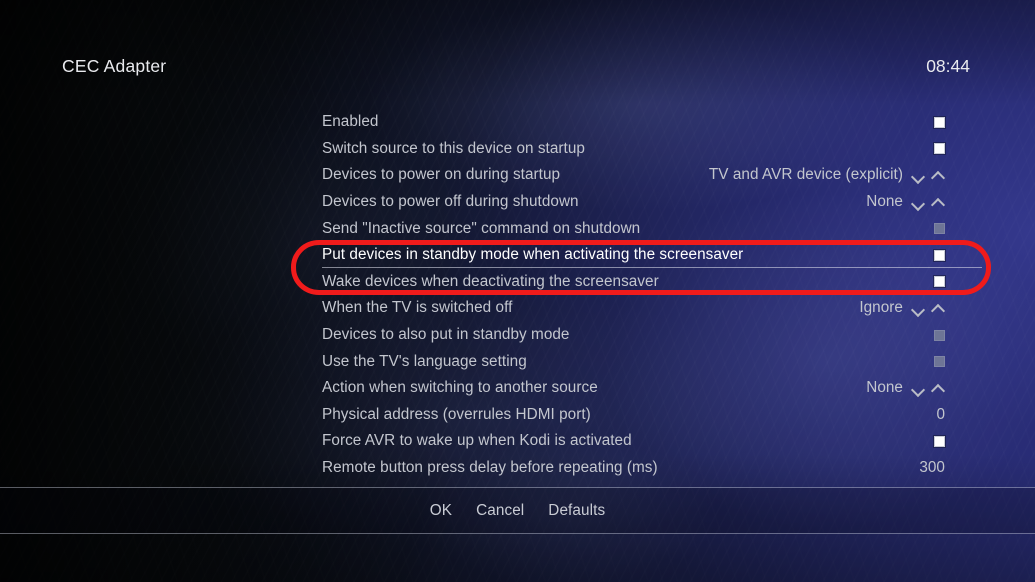 This screenshot has height=582, width=1035. Describe the element at coordinates (424, 361) in the screenshot. I see `setting-label: Use the TV's language setting` at that location.